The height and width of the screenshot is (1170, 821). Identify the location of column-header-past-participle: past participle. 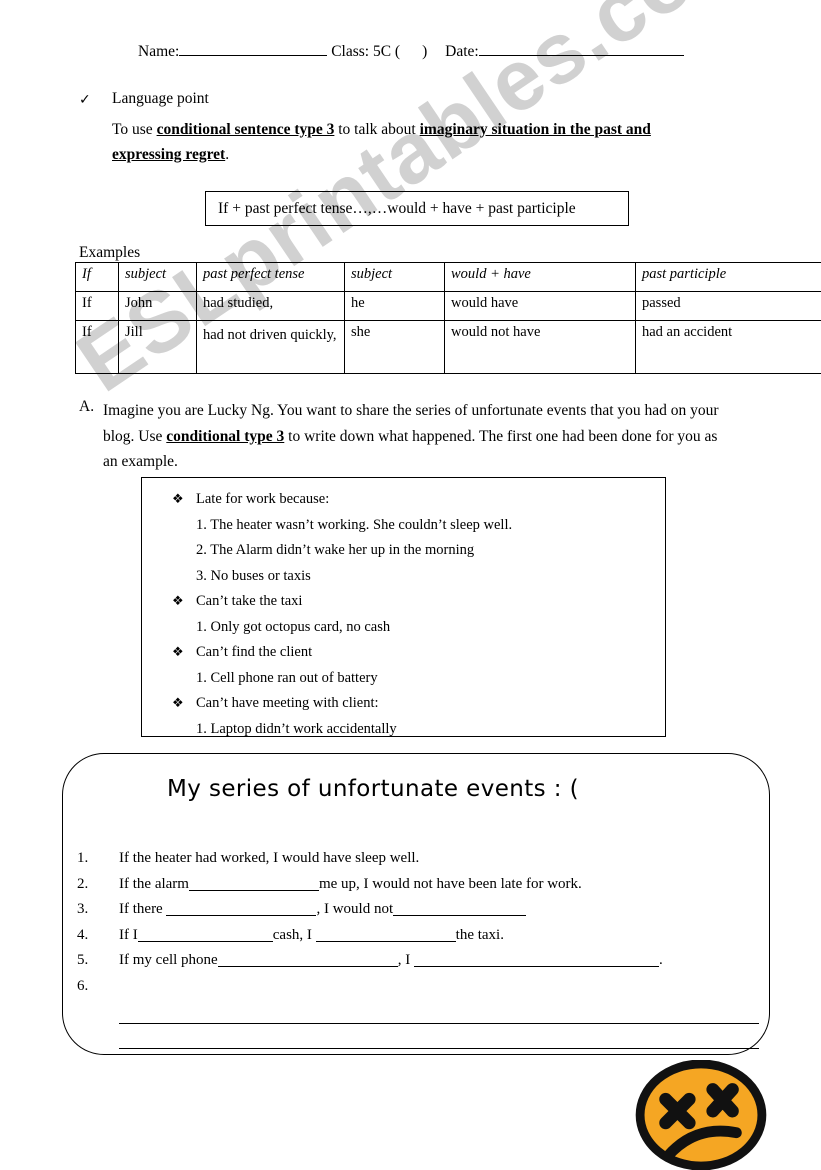
(728, 277).